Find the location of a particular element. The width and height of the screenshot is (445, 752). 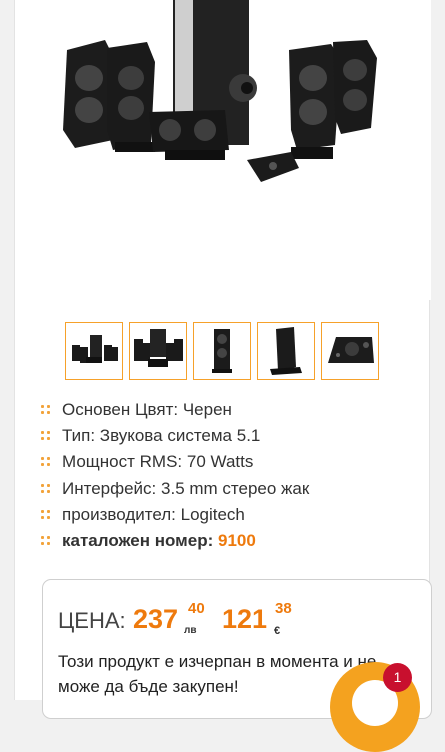

spec-key: Основен Цвят: is located at coordinates (120, 410).